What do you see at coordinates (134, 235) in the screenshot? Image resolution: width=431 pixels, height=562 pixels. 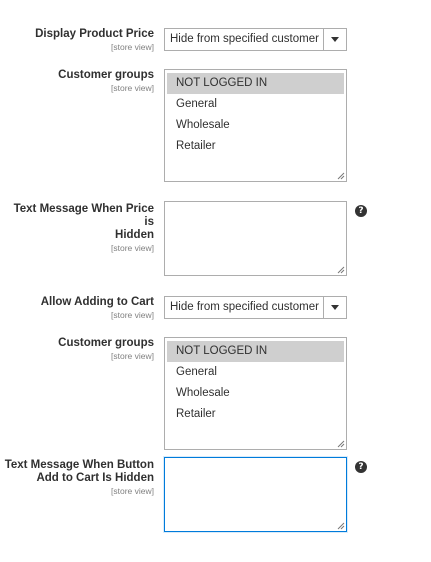 I see `price-hidden-message-label-line2: Hidden` at bounding box center [134, 235].